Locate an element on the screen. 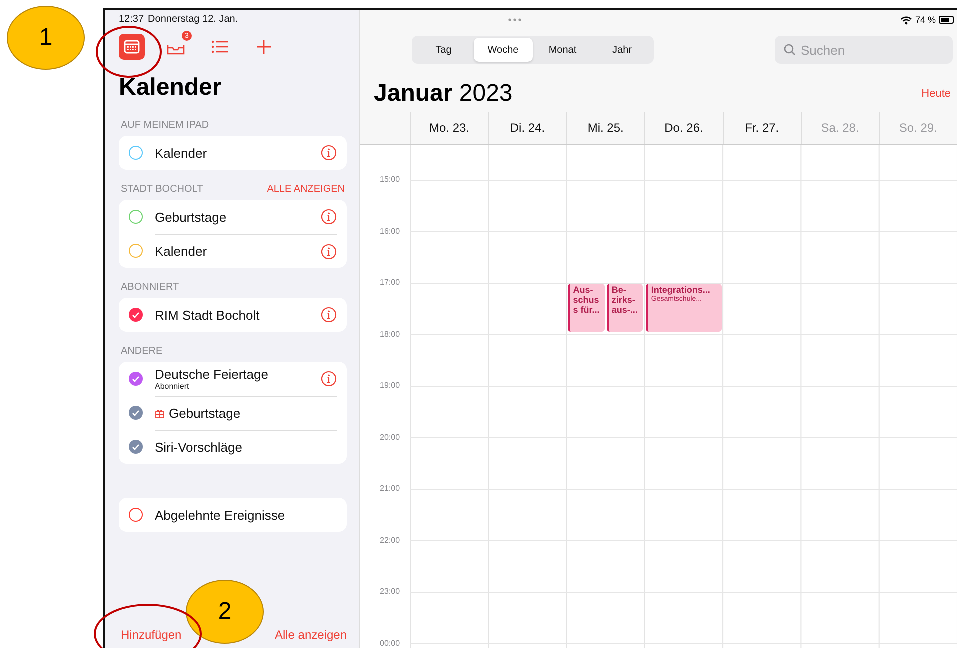 The image size is (957, 648). today-link: Heute is located at coordinates (936, 94).